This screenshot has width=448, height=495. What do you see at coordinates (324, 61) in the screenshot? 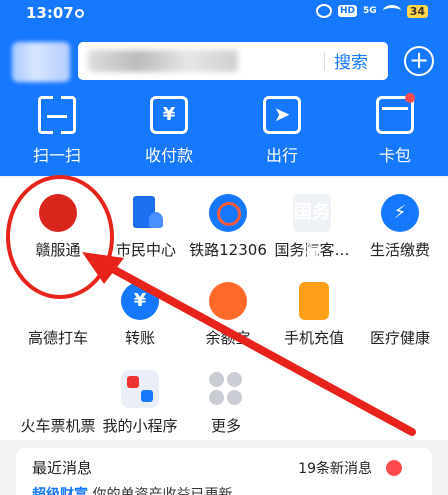
I see `search-divider` at bounding box center [324, 61].